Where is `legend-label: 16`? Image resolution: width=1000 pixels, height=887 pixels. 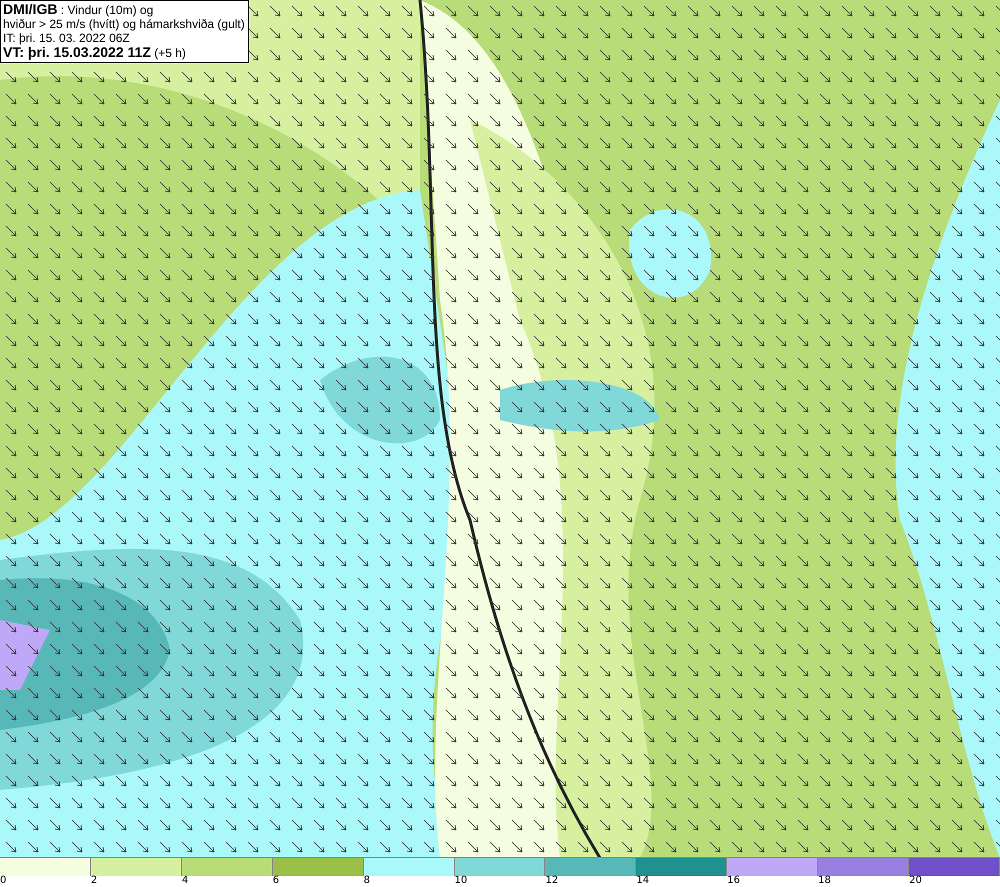
legend-label: 16 is located at coordinates (733, 881).